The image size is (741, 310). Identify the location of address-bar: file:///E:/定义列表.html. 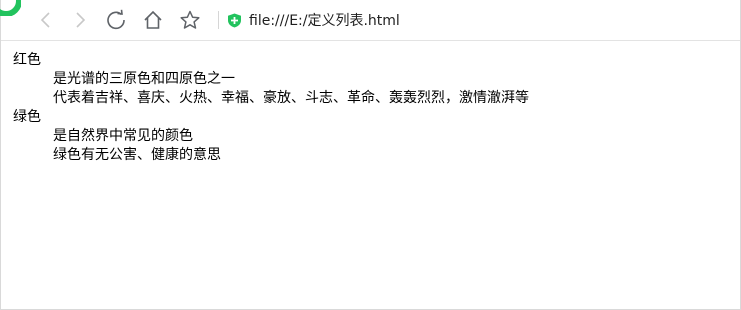
(477, 20).